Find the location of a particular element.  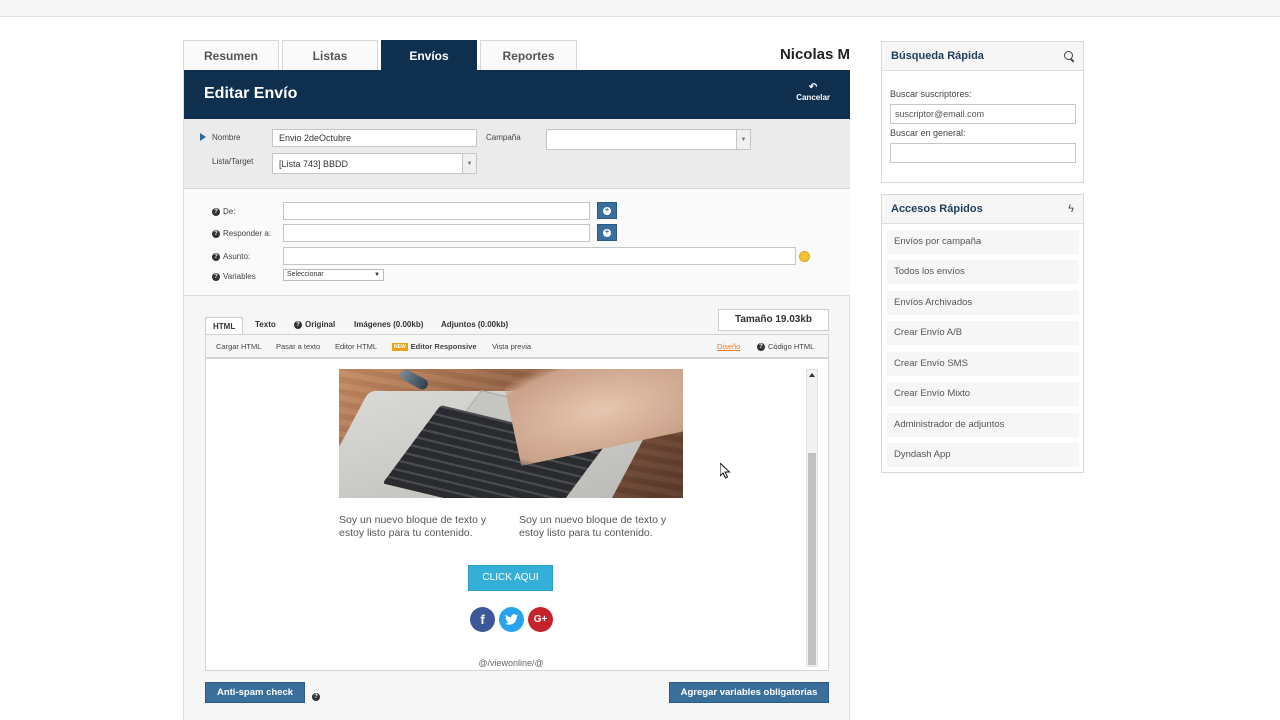

de-add-button: + is located at coordinates (607, 210).